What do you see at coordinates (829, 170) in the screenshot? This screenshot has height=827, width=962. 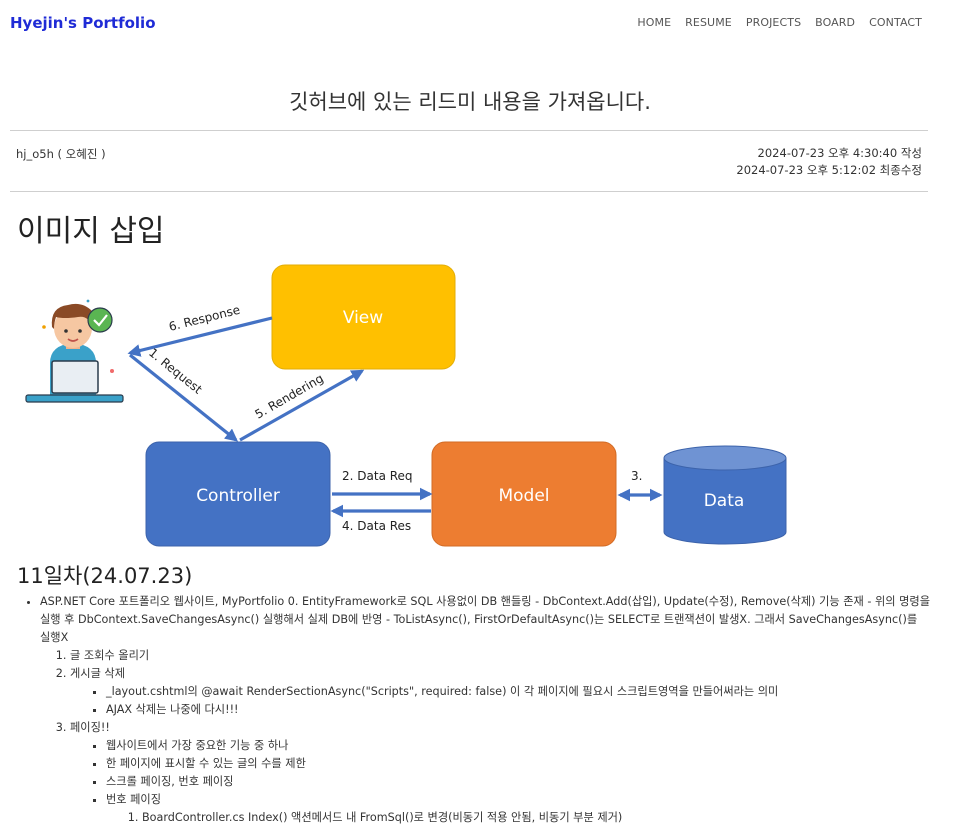 I see `post-modified-date: 2024-07-23 오후 5:12:02 최종수정` at bounding box center [829, 170].